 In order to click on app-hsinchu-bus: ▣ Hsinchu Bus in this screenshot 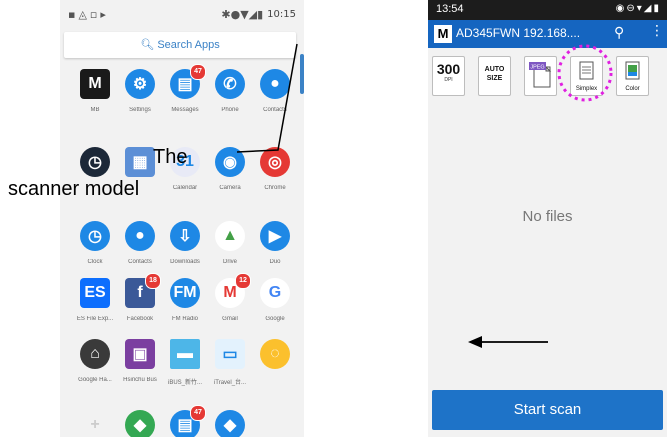, I will do `click(140, 361)`.